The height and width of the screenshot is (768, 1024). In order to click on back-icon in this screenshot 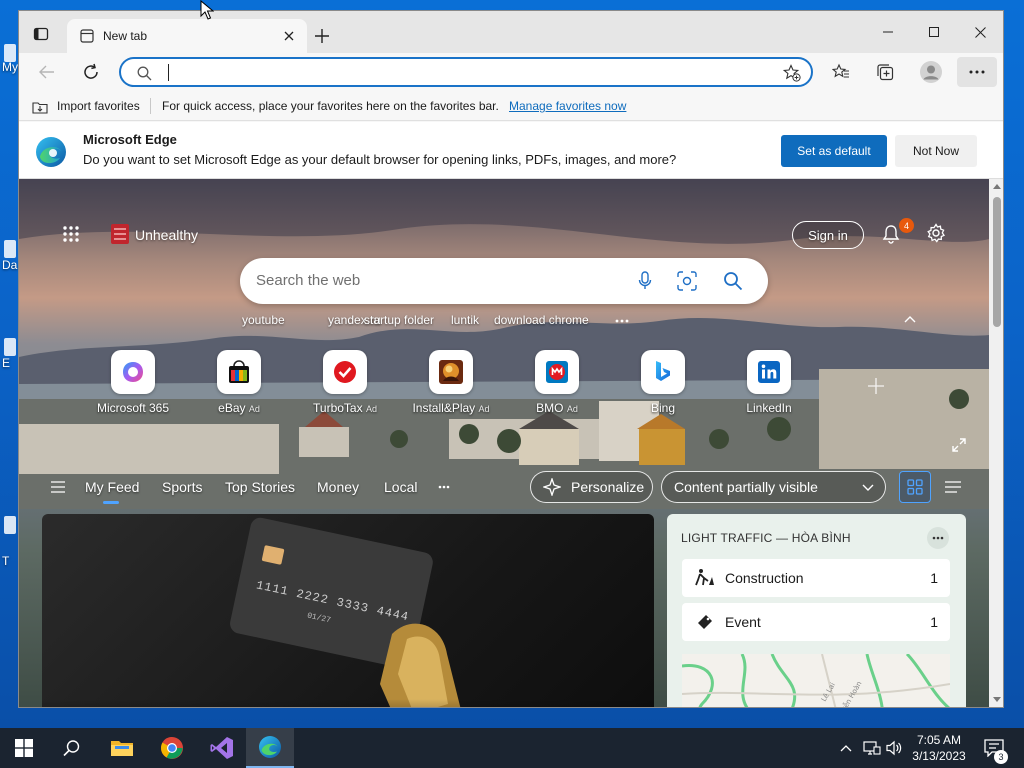, I will do `click(47, 72)`.